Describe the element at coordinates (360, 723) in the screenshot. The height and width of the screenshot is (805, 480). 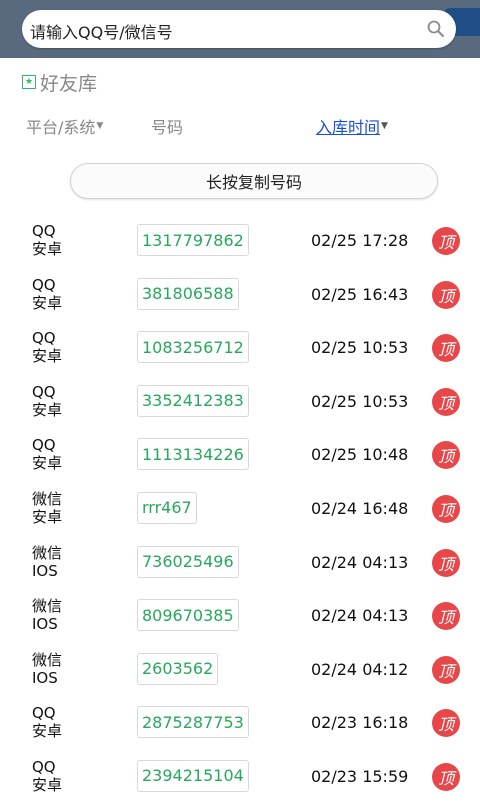
I see `entry-time: 02/23 16:18` at that location.